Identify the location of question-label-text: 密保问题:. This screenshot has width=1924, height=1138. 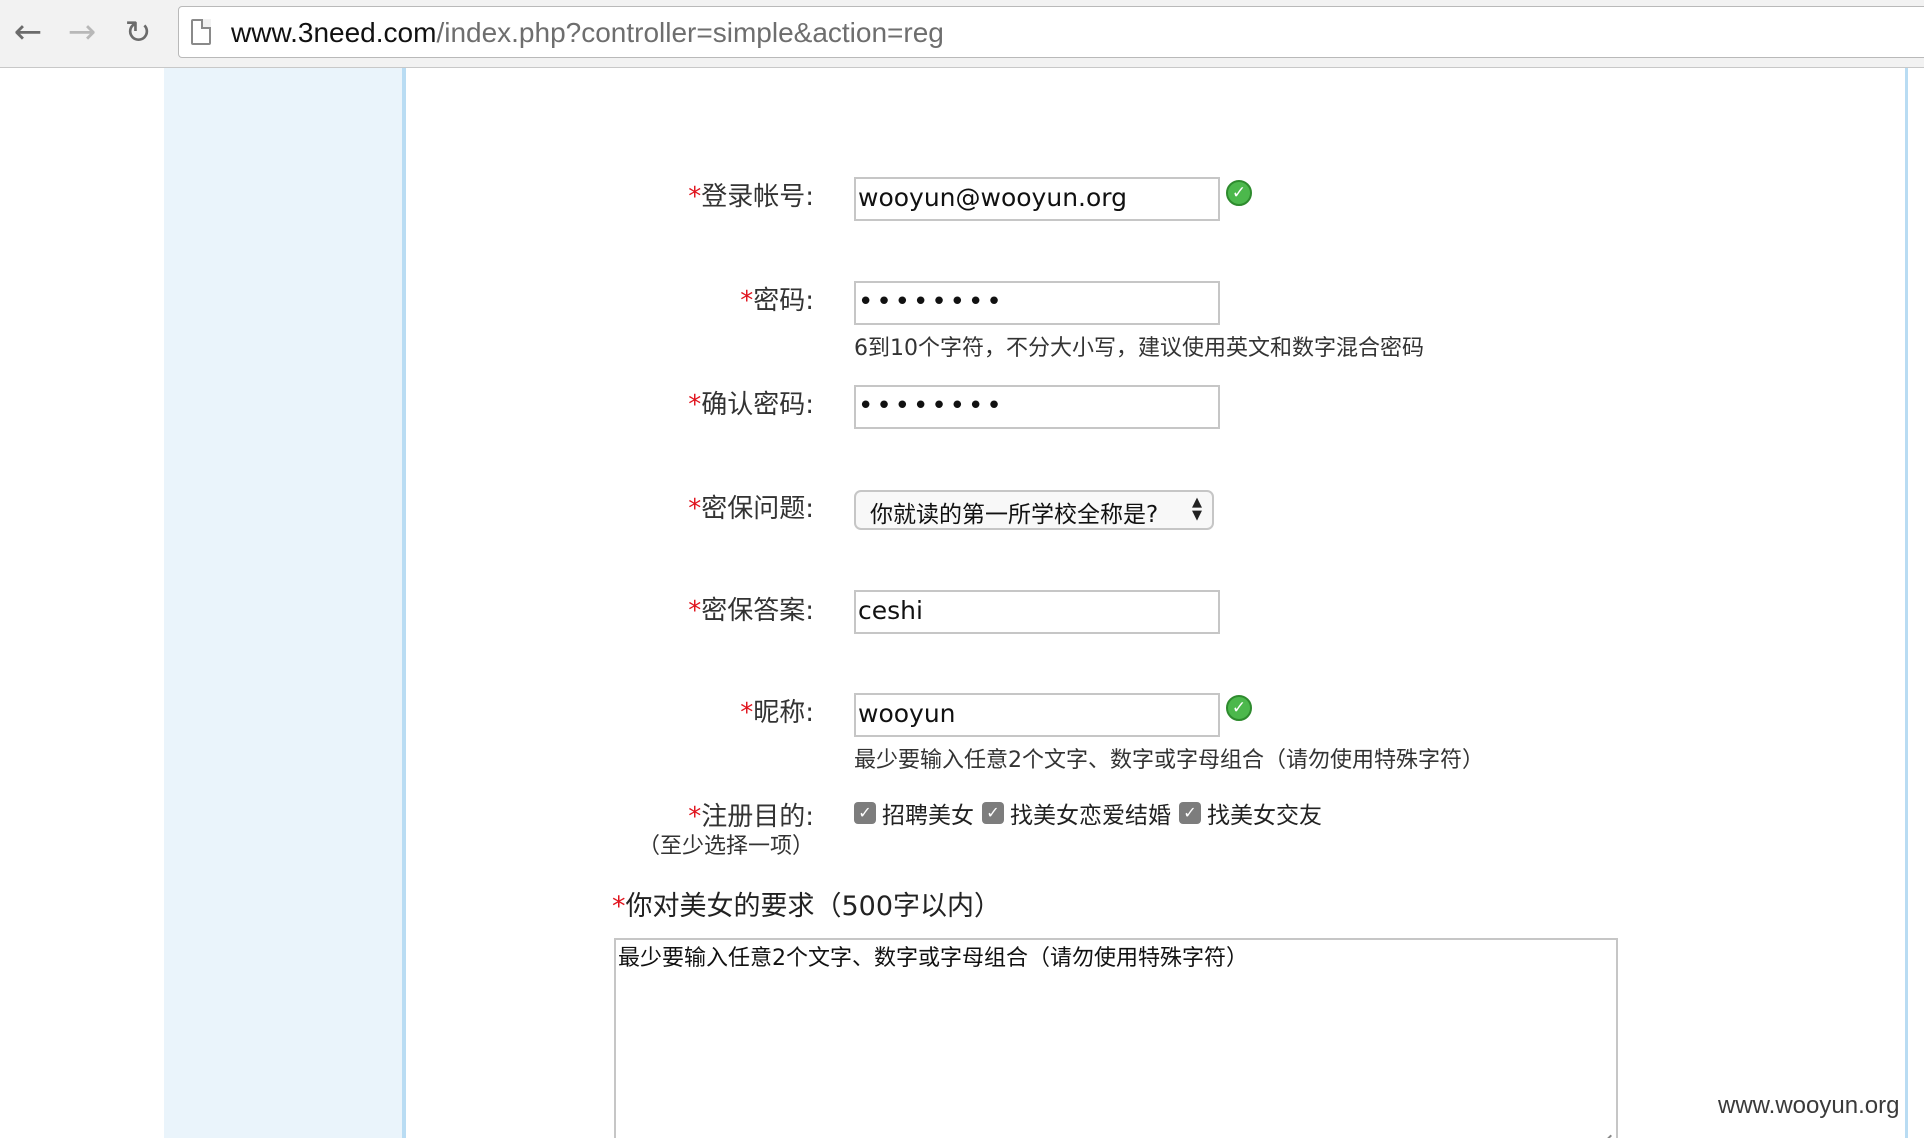
(757, 509).